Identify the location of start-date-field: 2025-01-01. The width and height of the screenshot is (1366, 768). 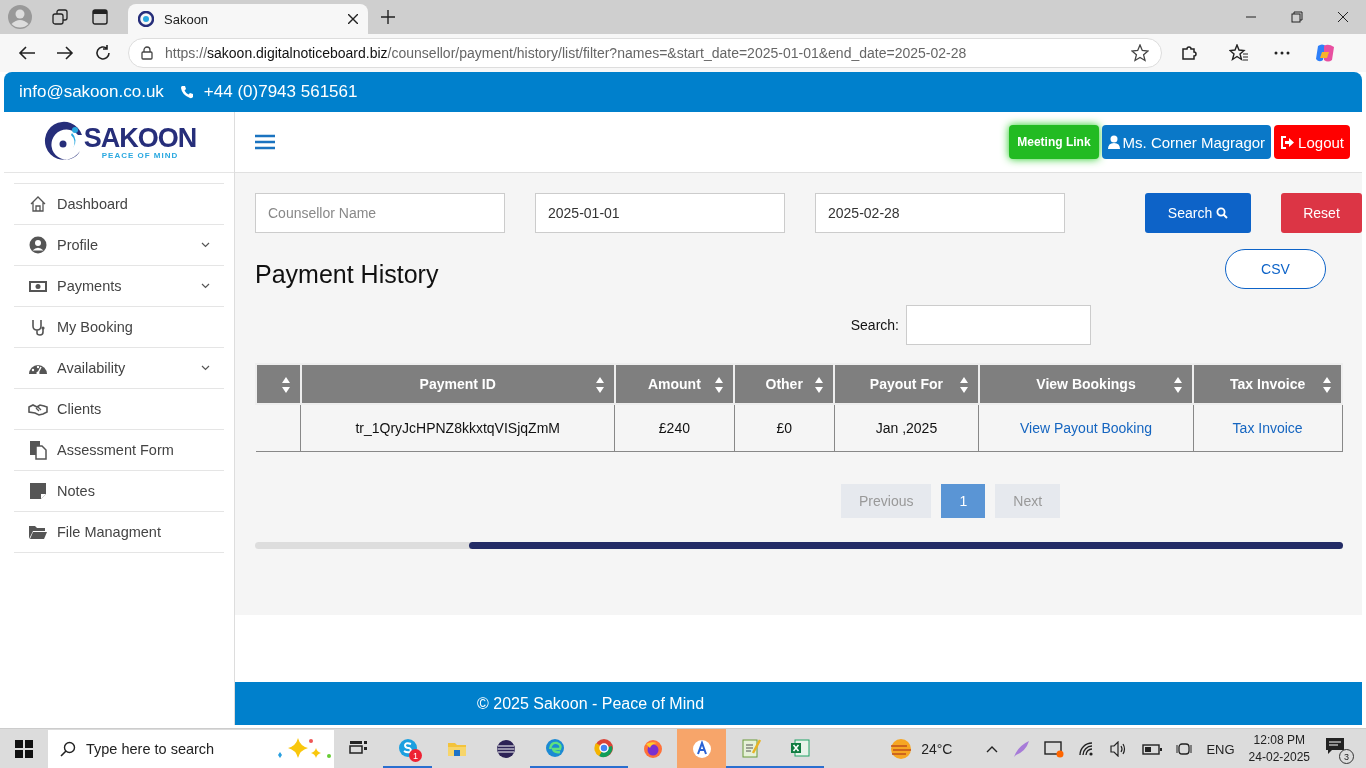
(660, 213).